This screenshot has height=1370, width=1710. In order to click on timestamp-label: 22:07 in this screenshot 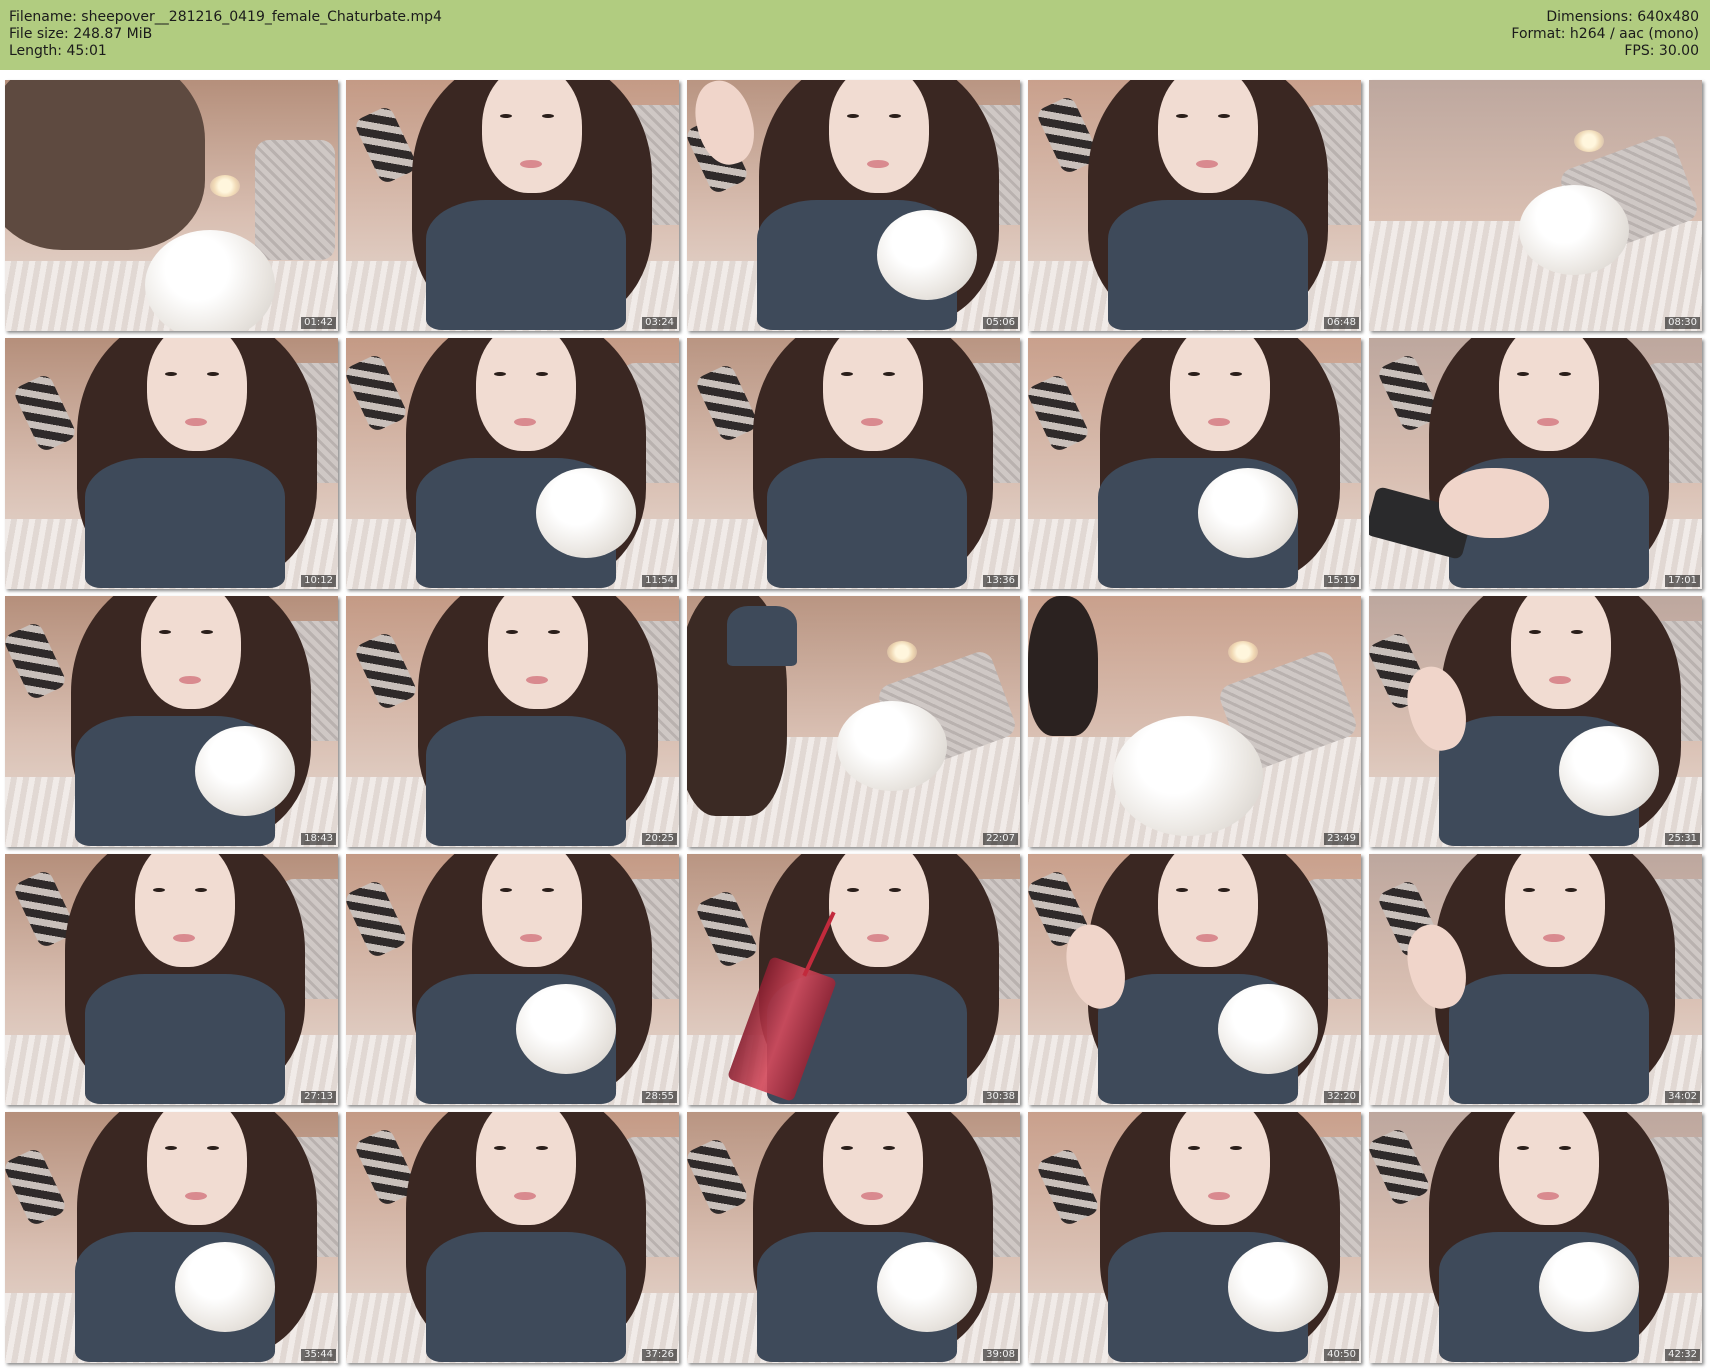, I will do `click(1000, 839)`.